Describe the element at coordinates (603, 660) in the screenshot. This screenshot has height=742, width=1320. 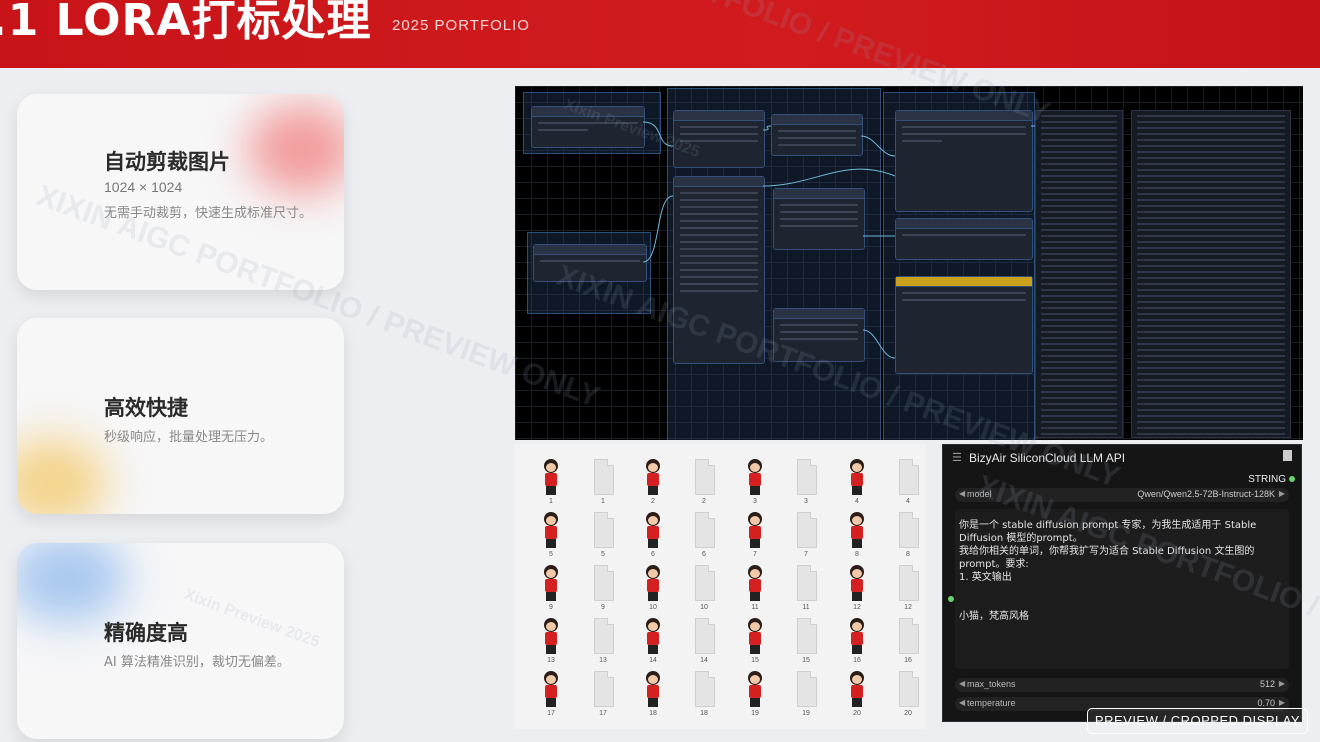
I see `thumbnail-label: 13` at that location.